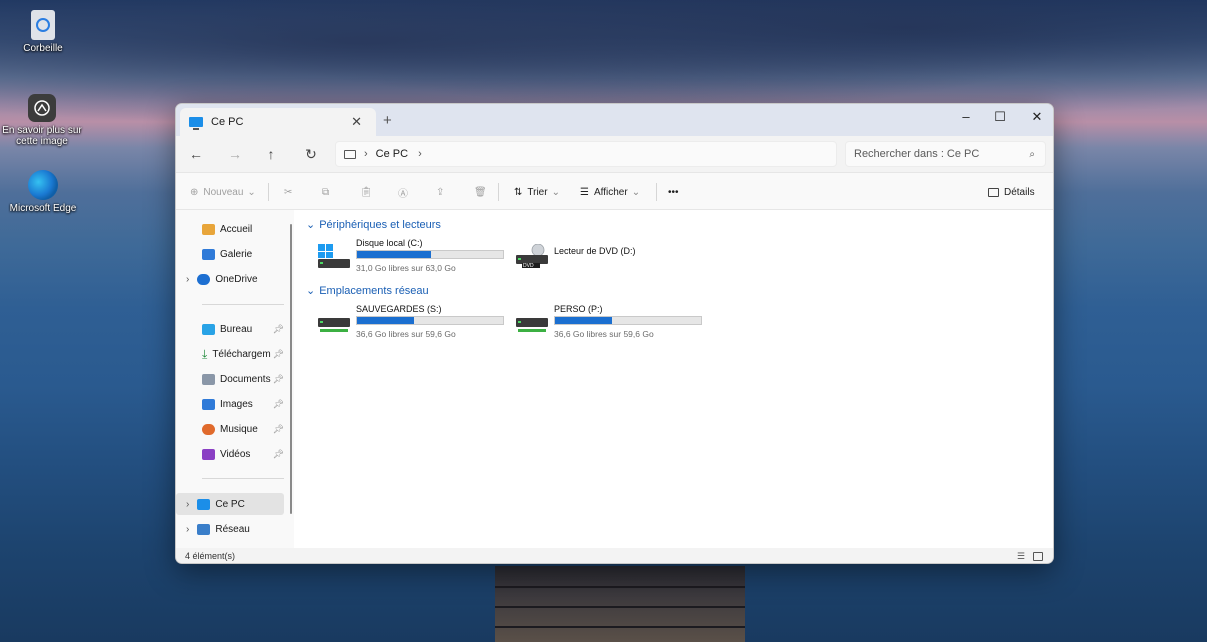 The image size is (1207, 642). I want to click on gallery-icon, so click(208, 254).